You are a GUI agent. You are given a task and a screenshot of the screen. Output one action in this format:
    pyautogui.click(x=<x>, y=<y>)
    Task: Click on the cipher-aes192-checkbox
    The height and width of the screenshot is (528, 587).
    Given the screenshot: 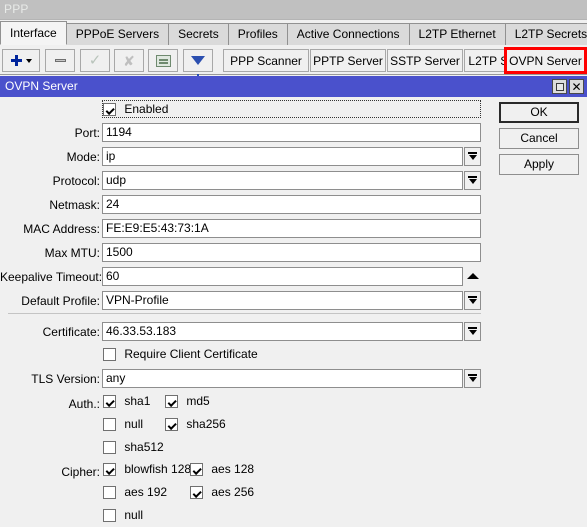 What is the action you would take?
    pyautogui.click(x=109, y=493)
    